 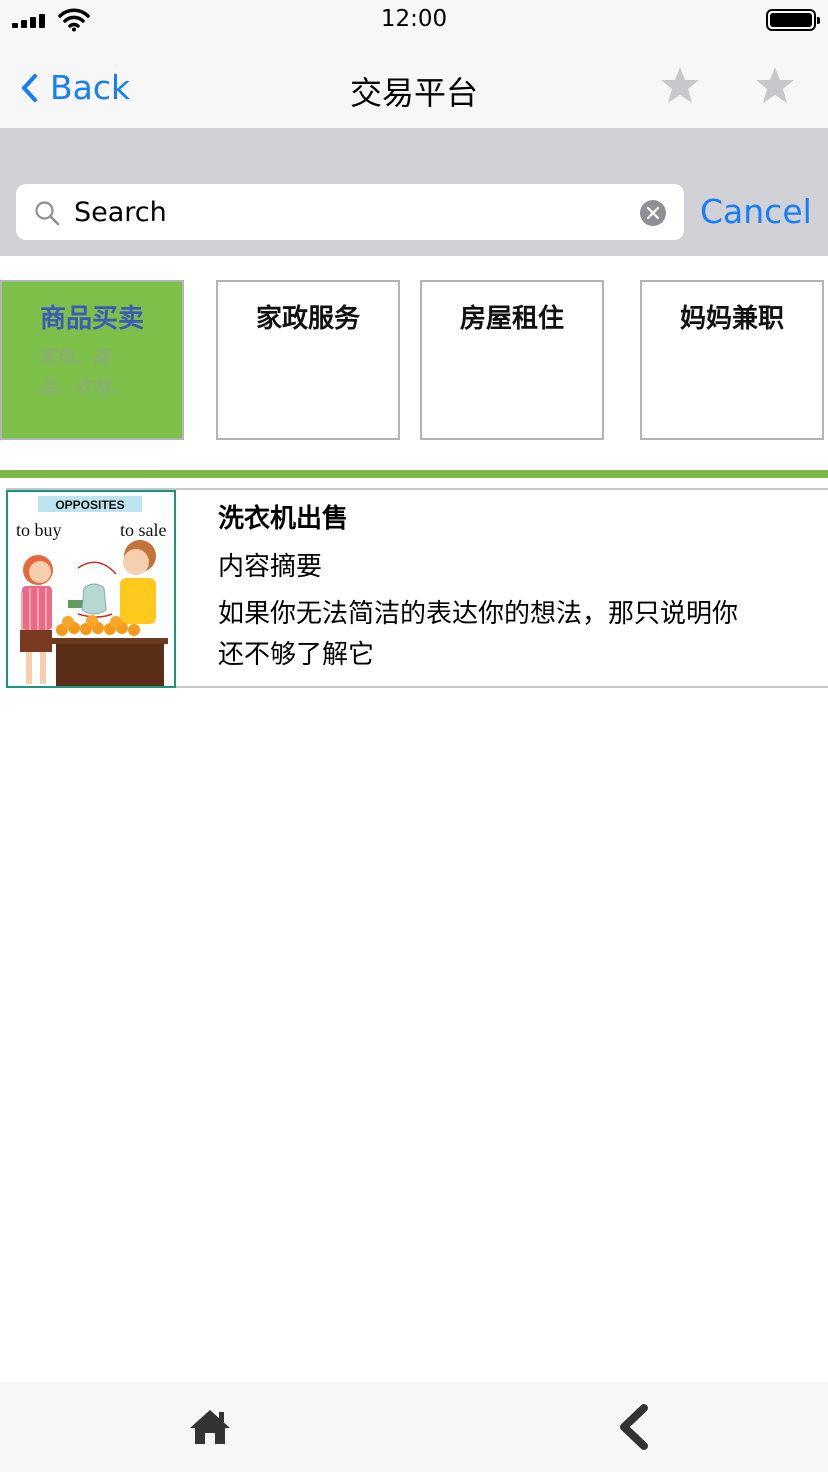 What do you see at coordinates (414, 1427) in the screenshot?
I see `bottom-toolbar` at bounding box center [414, 1427].